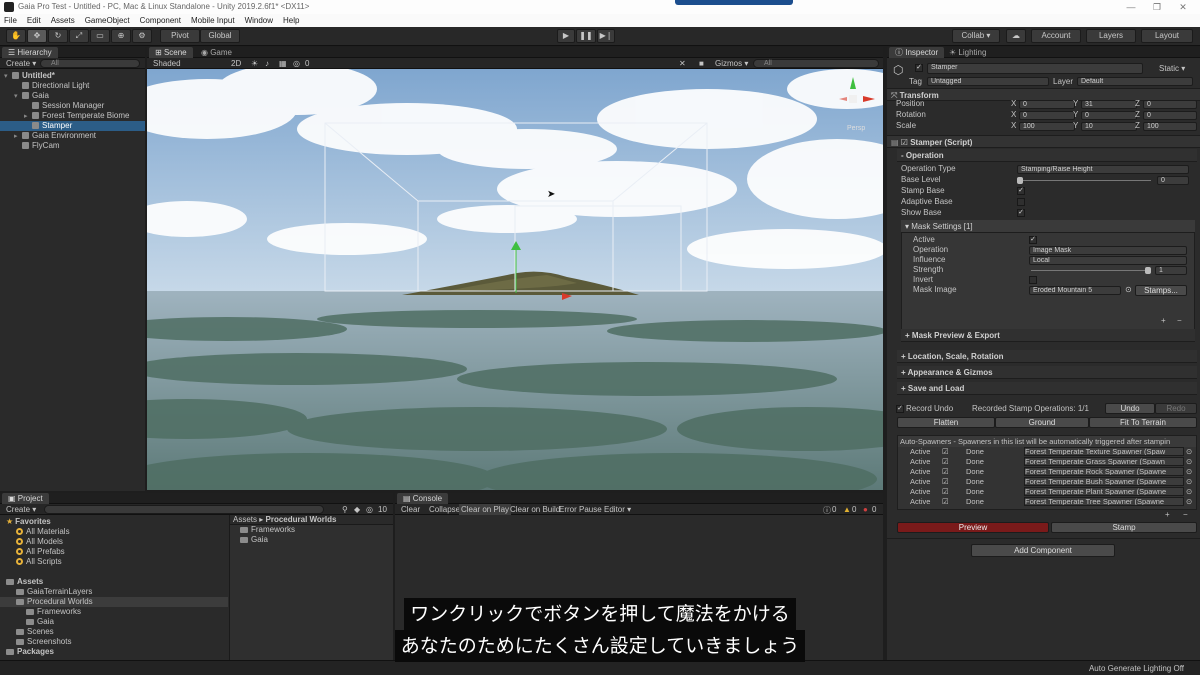 The image size is (1200, 675). What do you see at coordinates (1170, 104) in the screenshot?
I see `position-z-field: 0` at bounding box center [1170, 104].